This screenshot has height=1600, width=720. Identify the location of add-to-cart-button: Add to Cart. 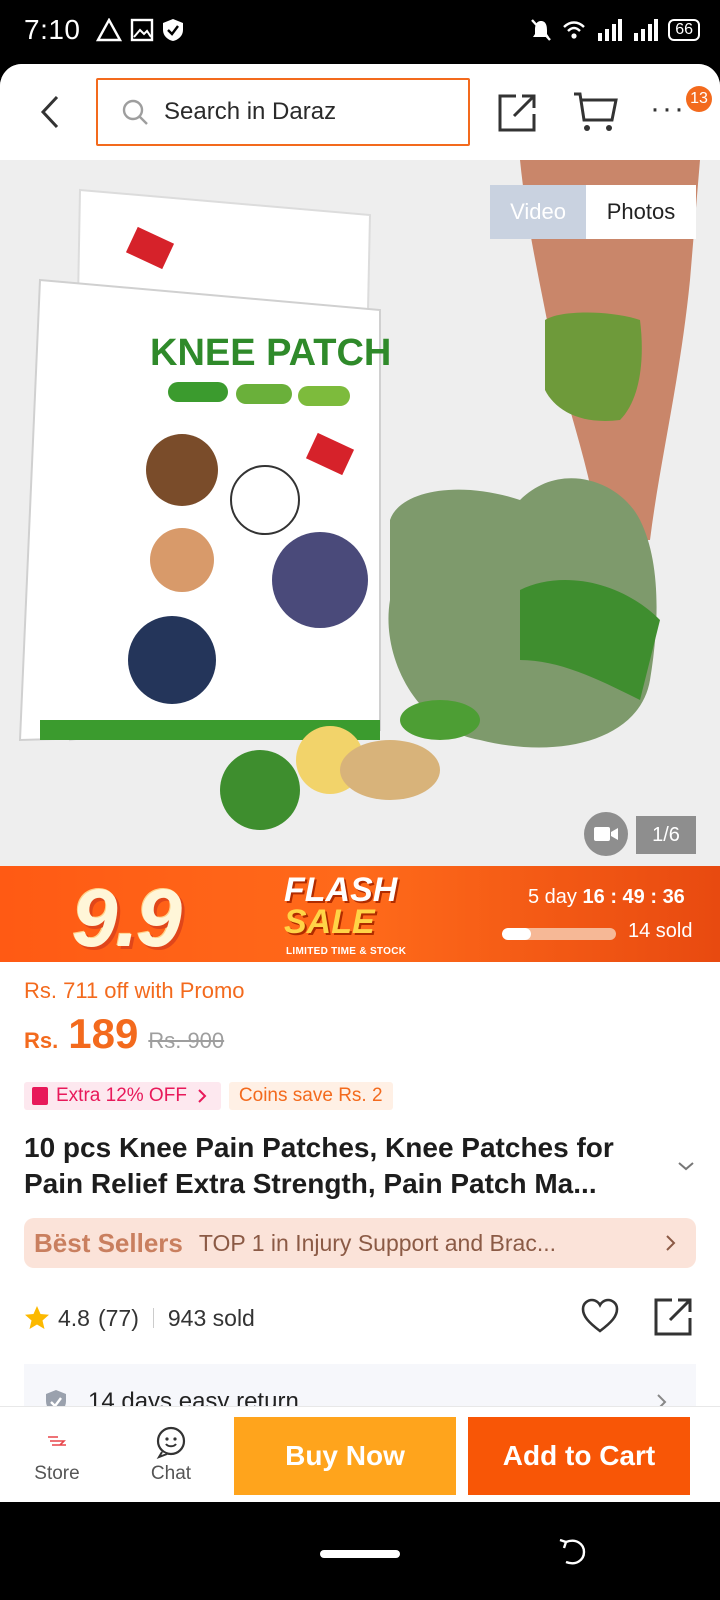
(579, 1456).